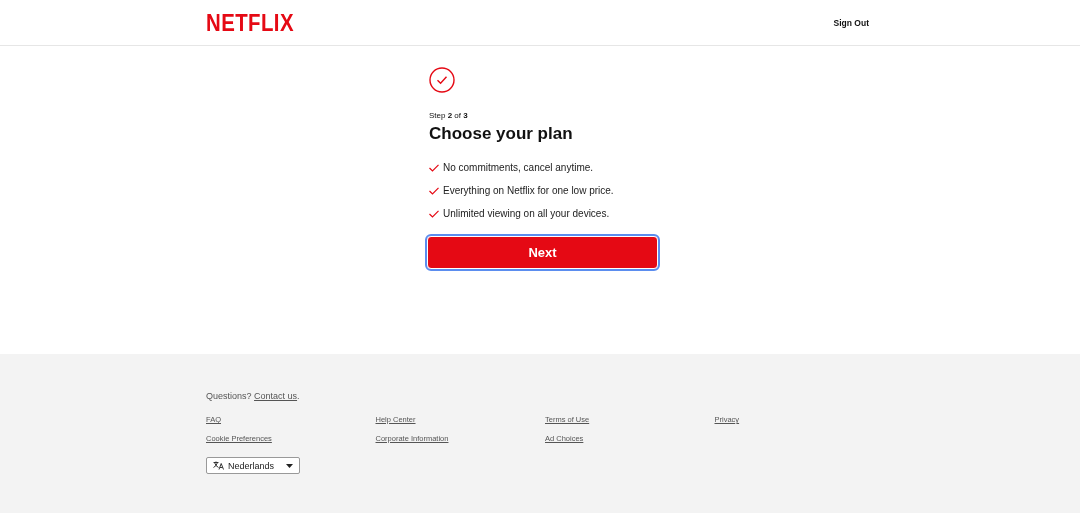  Describe the element at coordinates (253, 396) in the screenshot. I see `questions-text: Questions? Contact us.` at that location.